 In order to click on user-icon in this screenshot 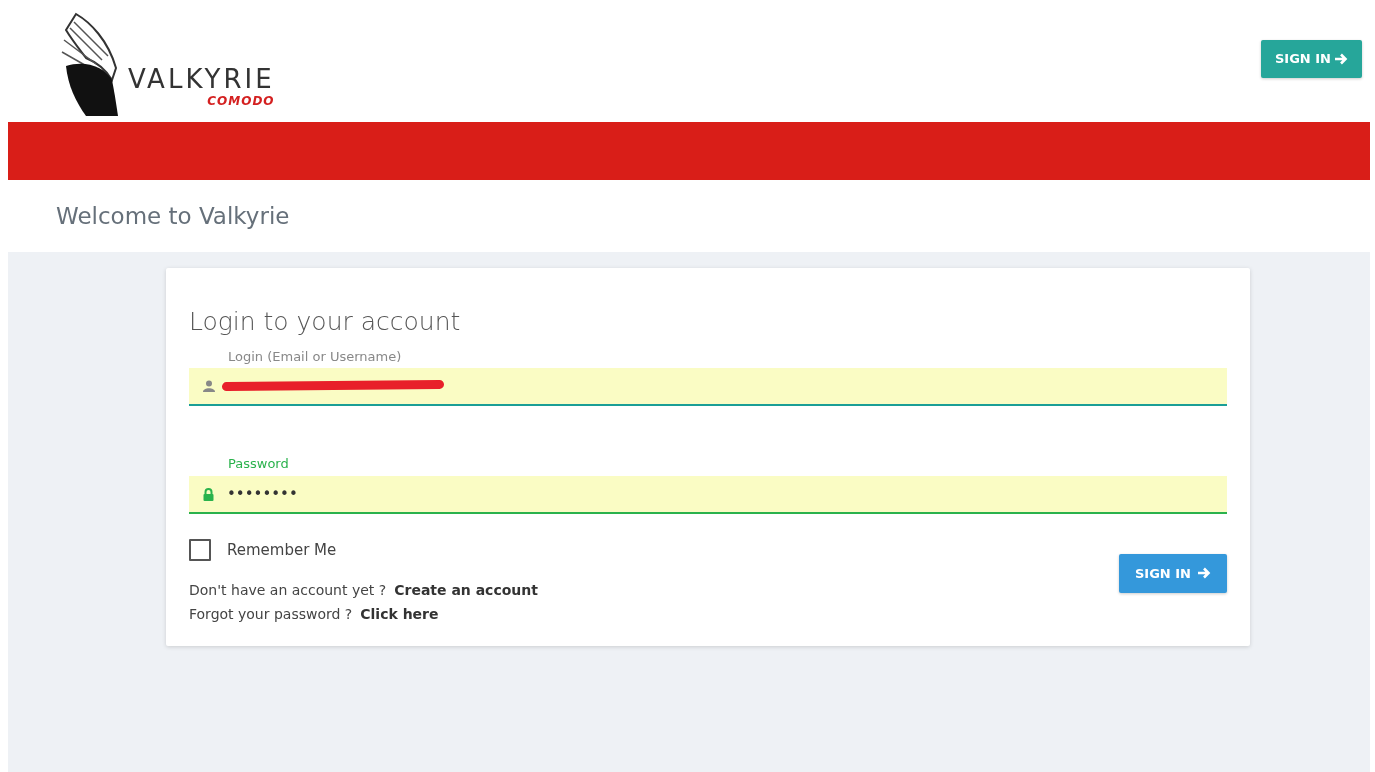, I will do `click(209, 386)`.